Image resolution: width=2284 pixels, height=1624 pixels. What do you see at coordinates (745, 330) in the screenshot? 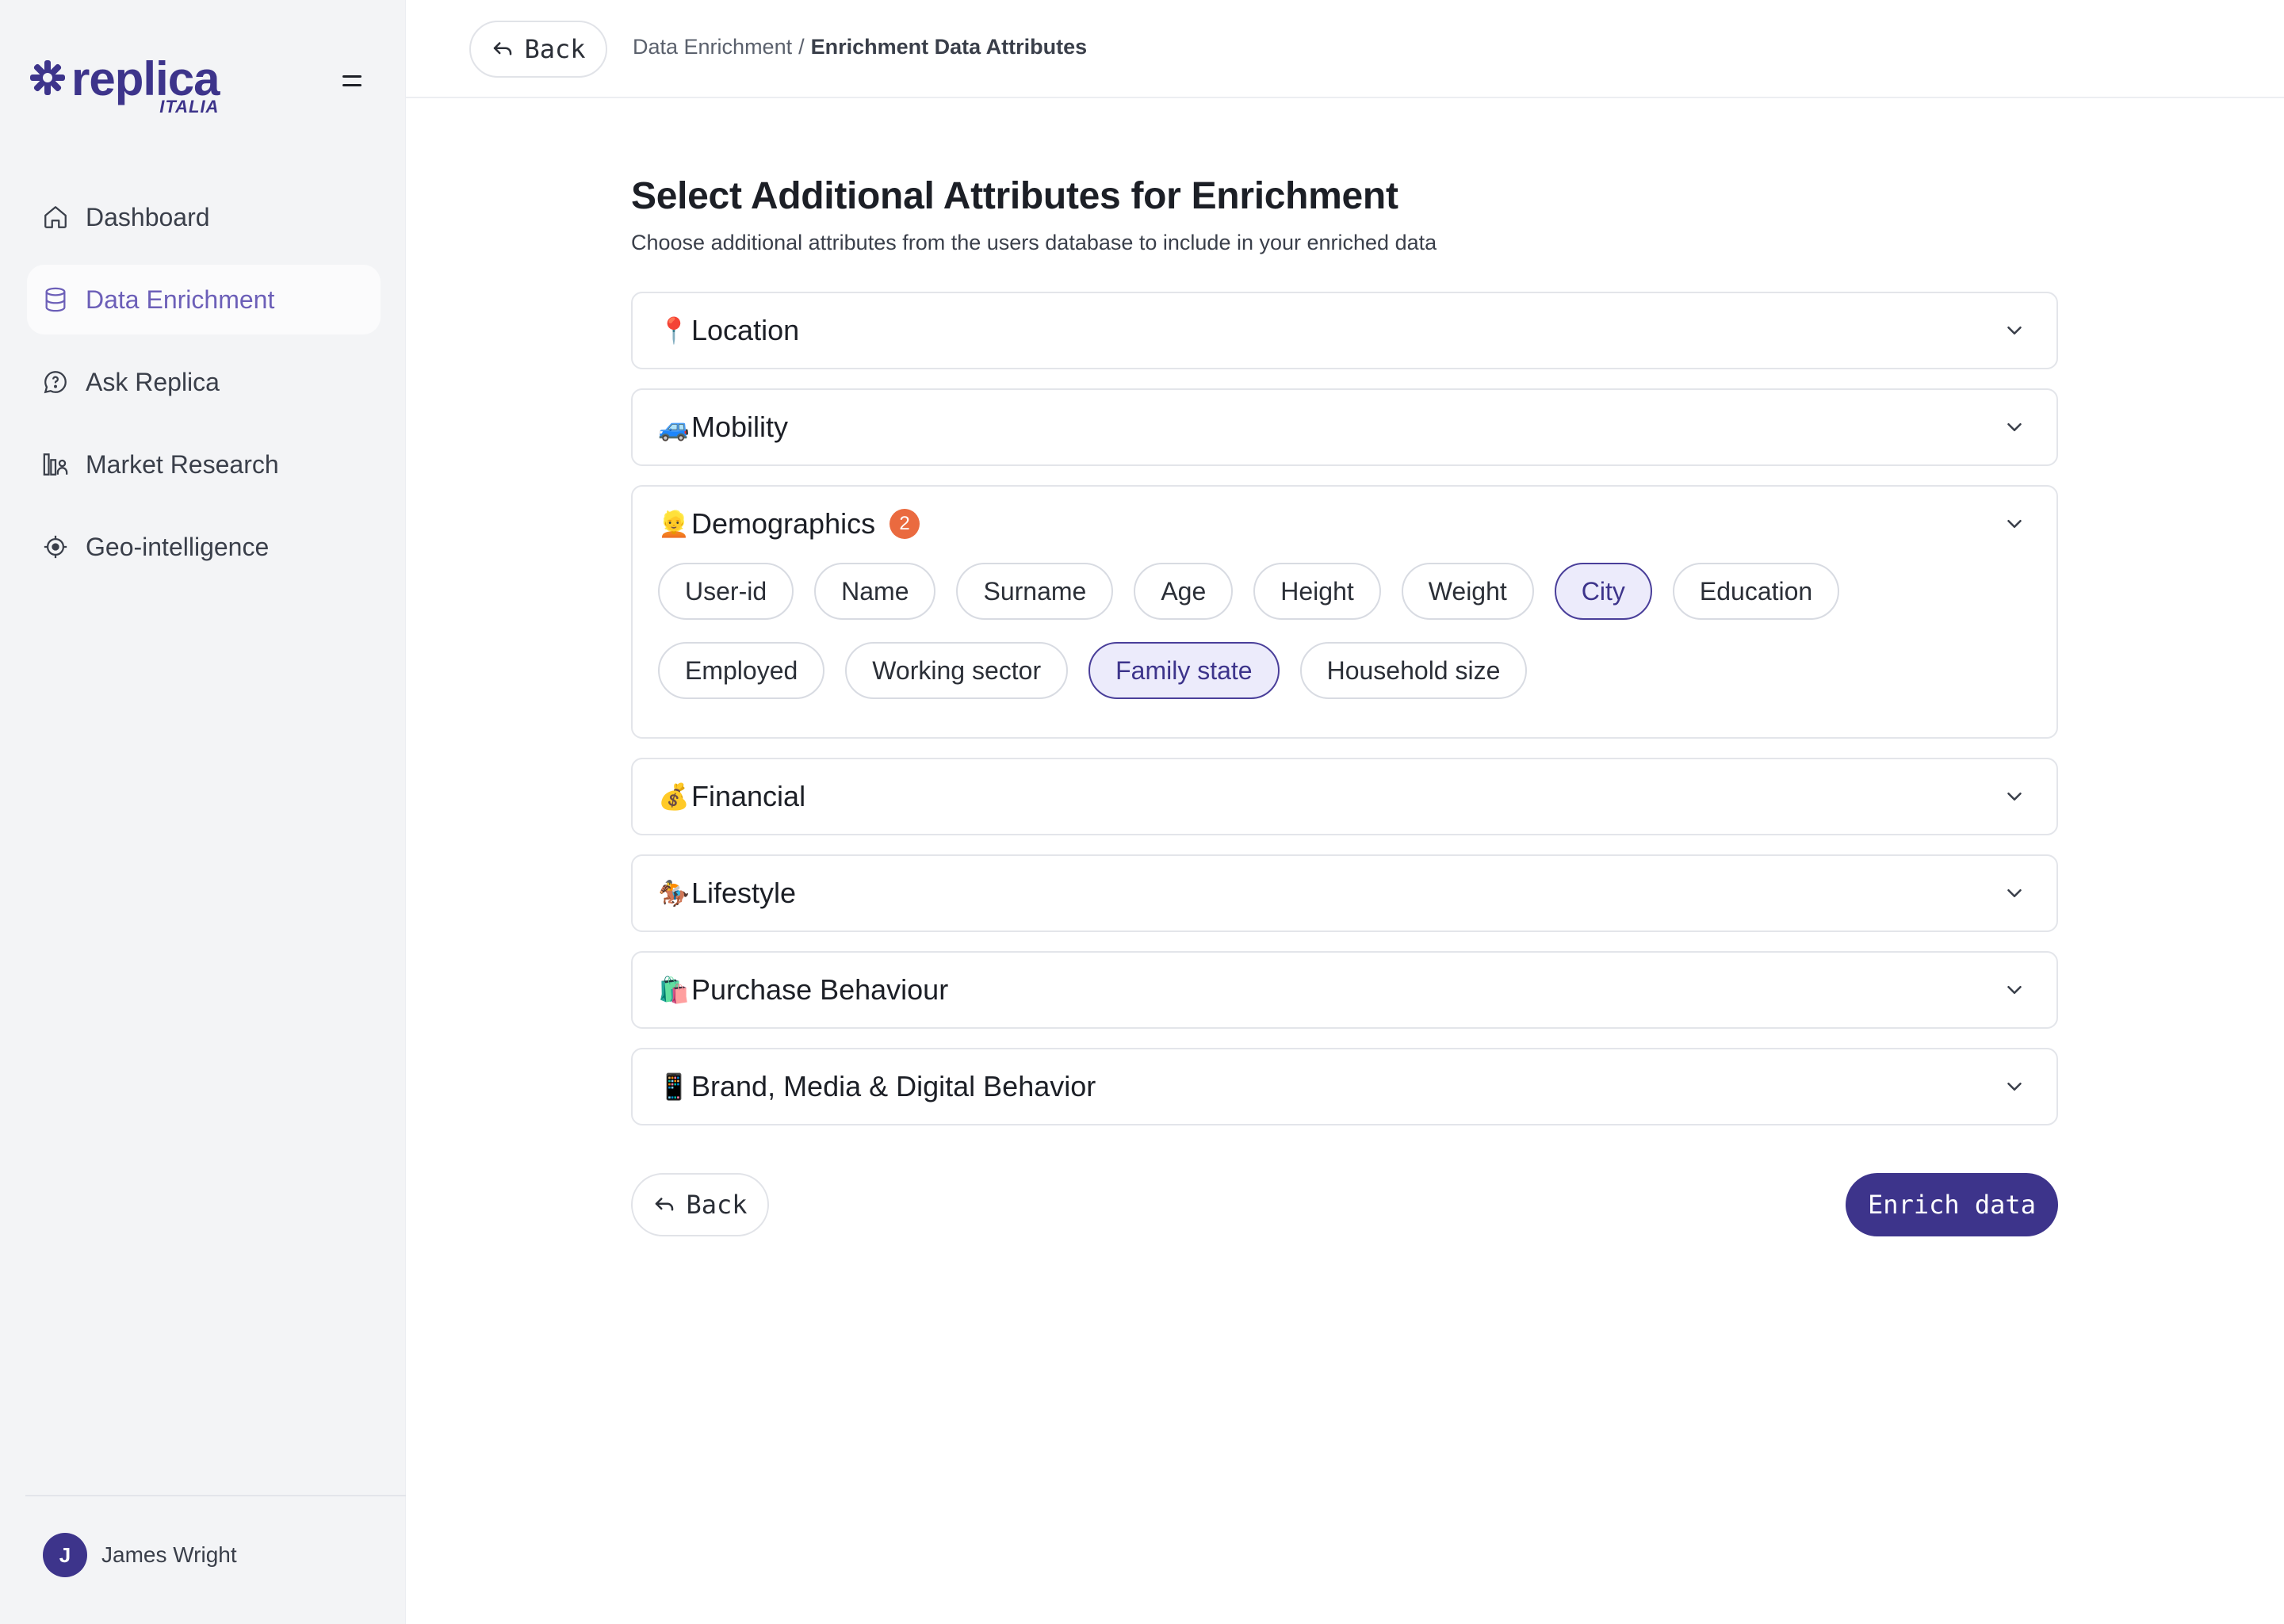
I see `section-title: Location` at bounding box center [745, 330].